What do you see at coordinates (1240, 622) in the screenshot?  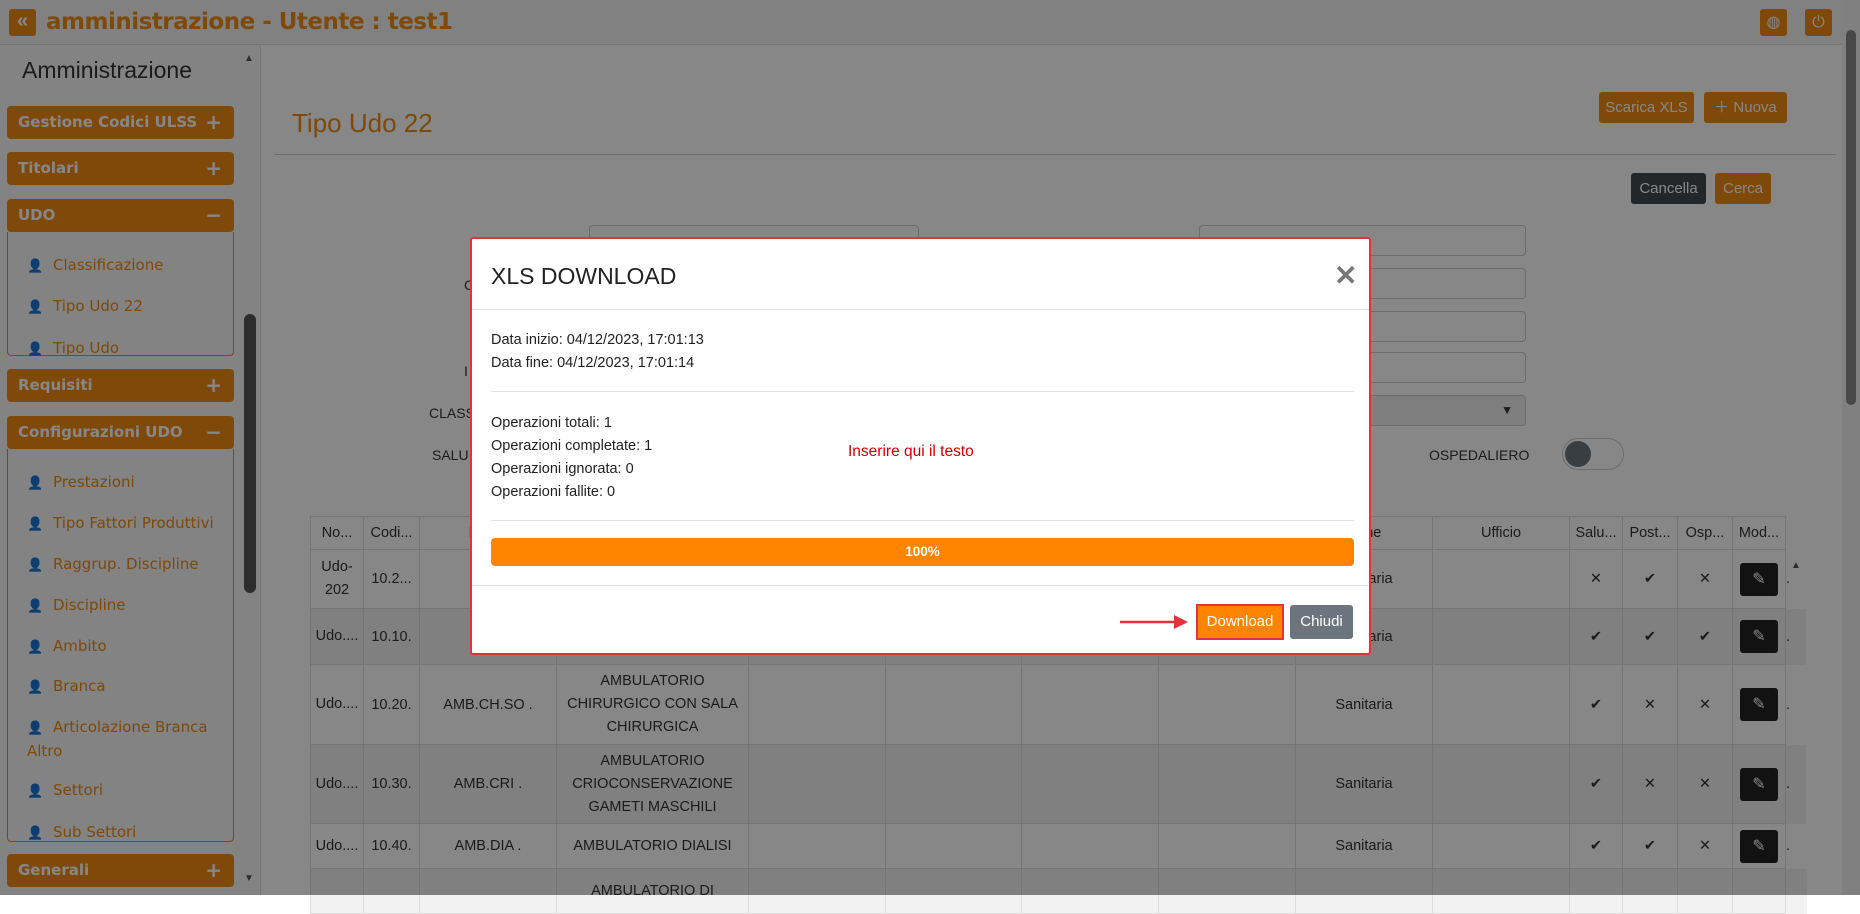 I see `download-button: Download` at bounding box center [1240, 622].